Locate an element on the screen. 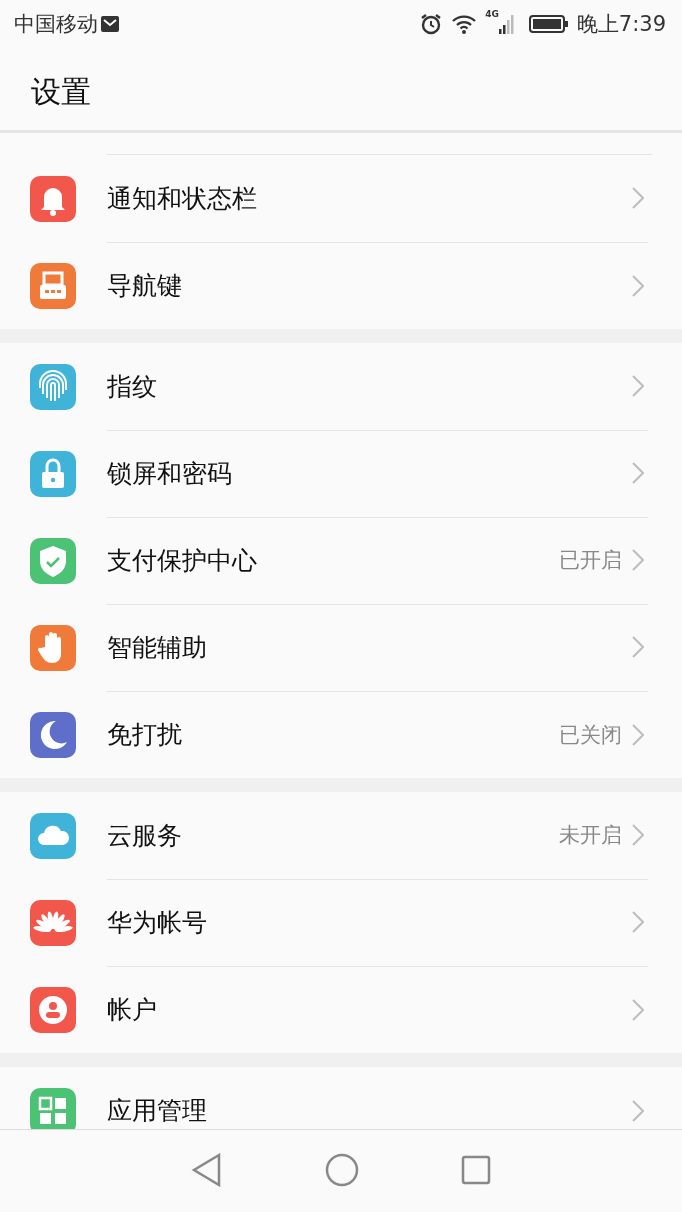  wifi-icon is located at coordinates (464, 24).